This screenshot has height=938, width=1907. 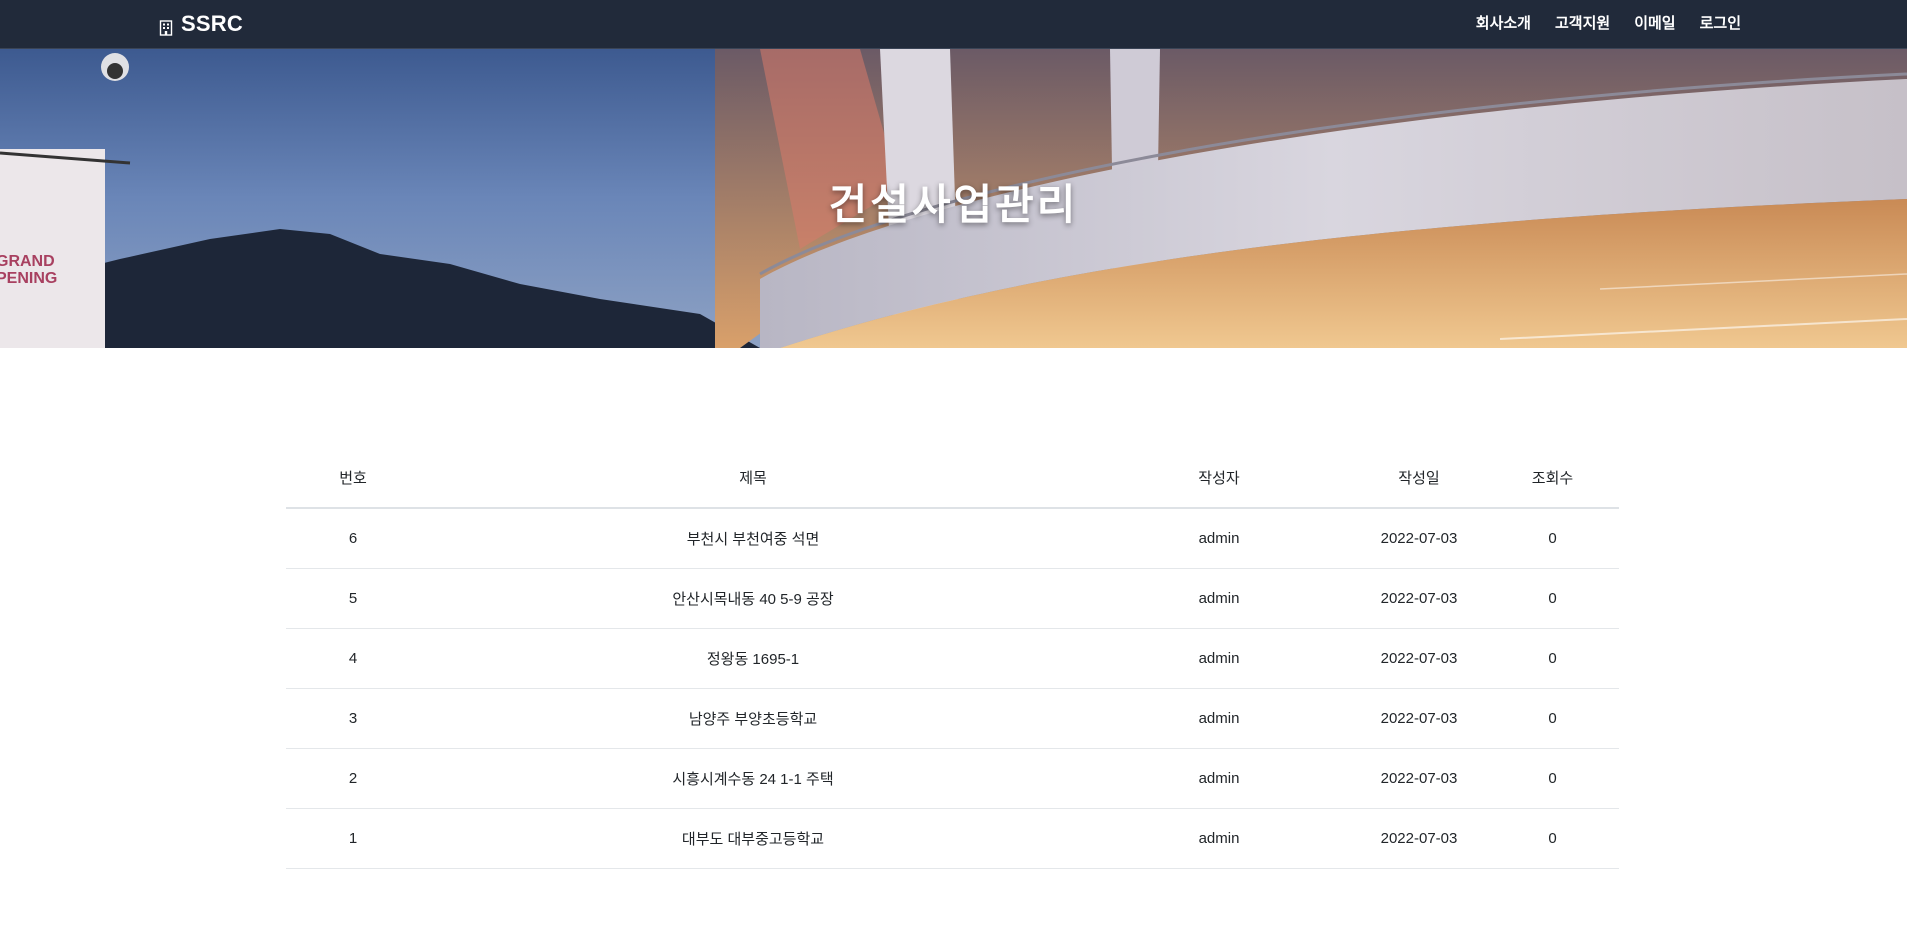 What do you see at coordinates (212, 23) in the screenshot?
I see `brand-name: SSRC` at bounding box center [212, 23].